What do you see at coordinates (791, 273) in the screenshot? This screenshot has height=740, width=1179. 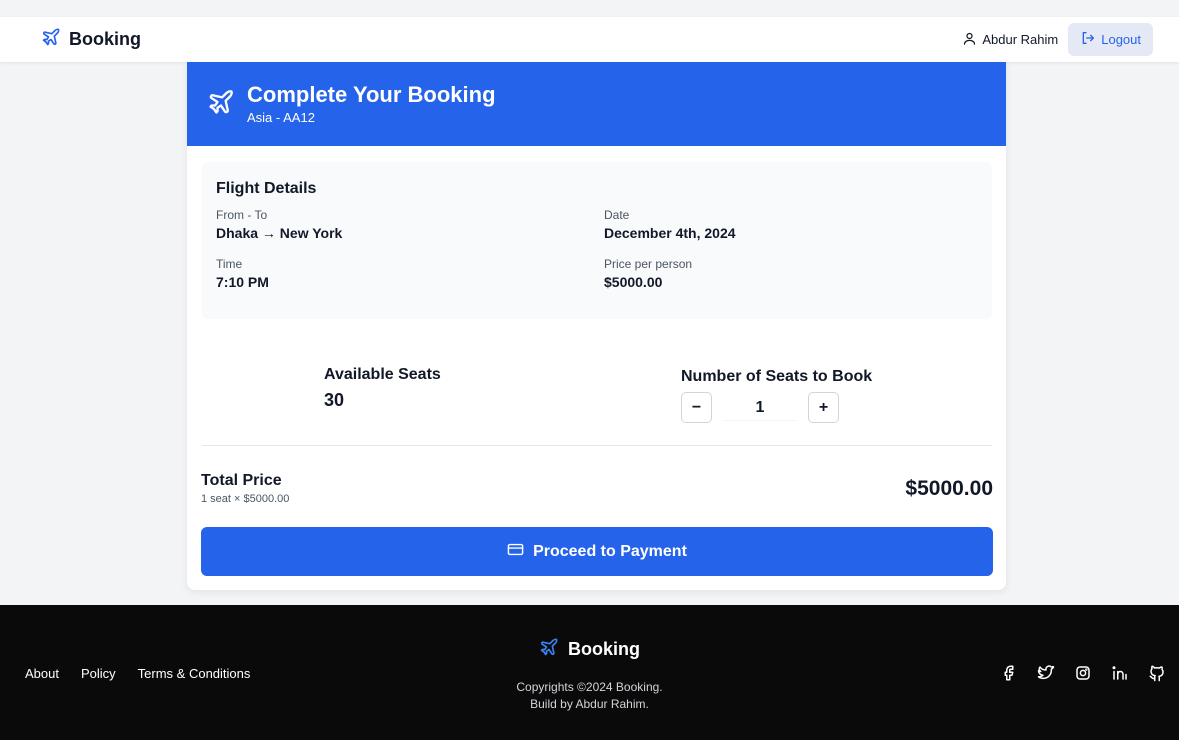 I see `price-field: Price per person $5000.00` at bounding box center [791, 273].